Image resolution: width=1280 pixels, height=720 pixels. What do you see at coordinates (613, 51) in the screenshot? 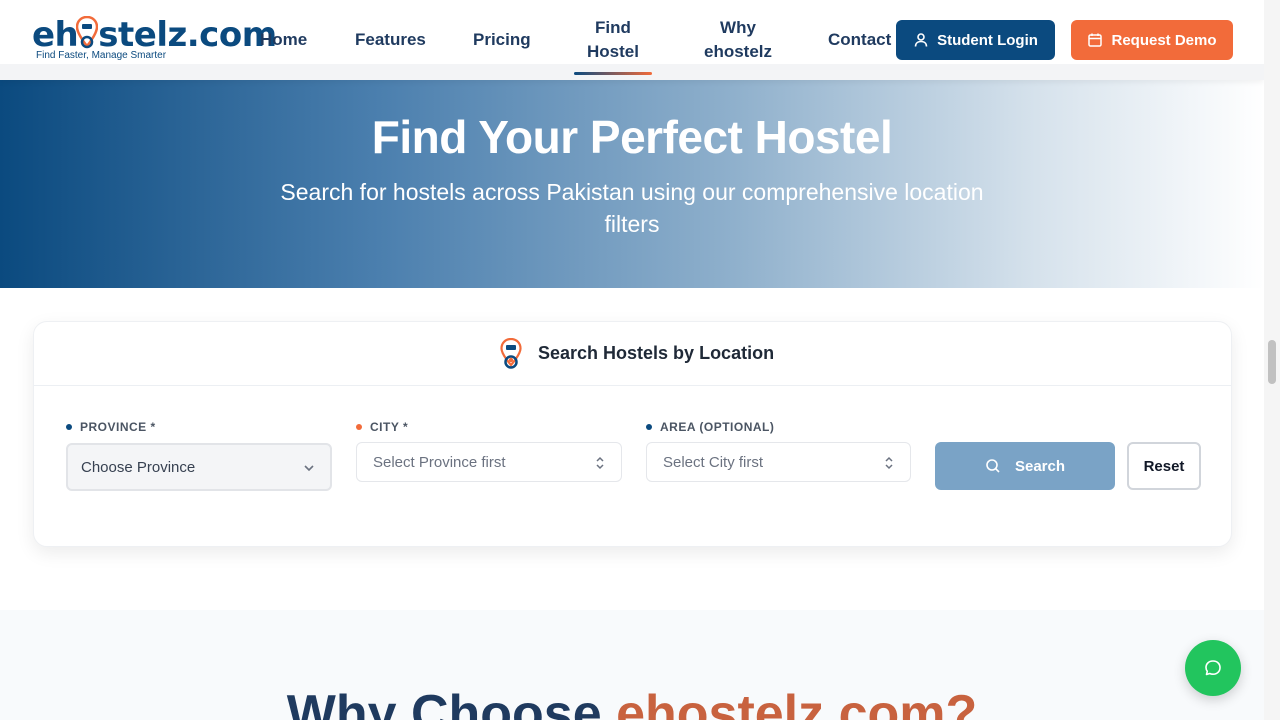
I see `nav-find-hostel-line2: Hostel` at bounding box center [613, 51].